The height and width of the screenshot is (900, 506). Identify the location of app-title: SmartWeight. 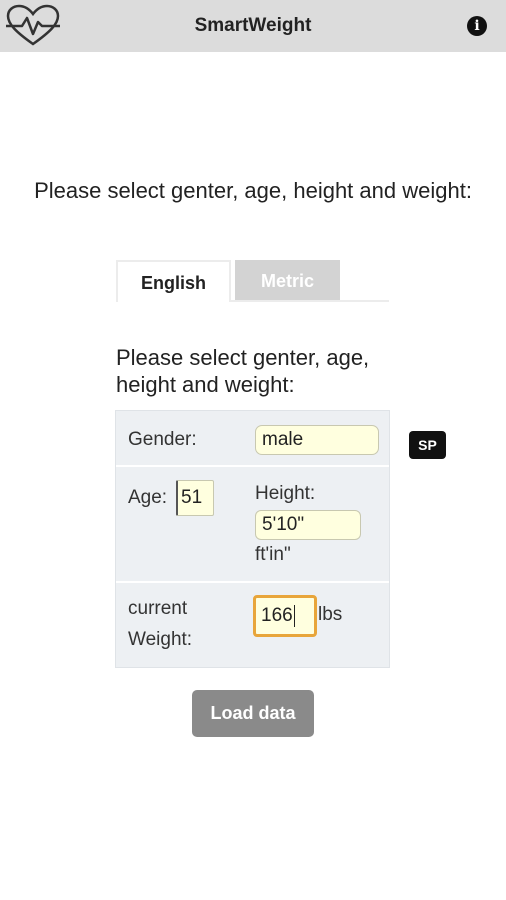
(253, 25).